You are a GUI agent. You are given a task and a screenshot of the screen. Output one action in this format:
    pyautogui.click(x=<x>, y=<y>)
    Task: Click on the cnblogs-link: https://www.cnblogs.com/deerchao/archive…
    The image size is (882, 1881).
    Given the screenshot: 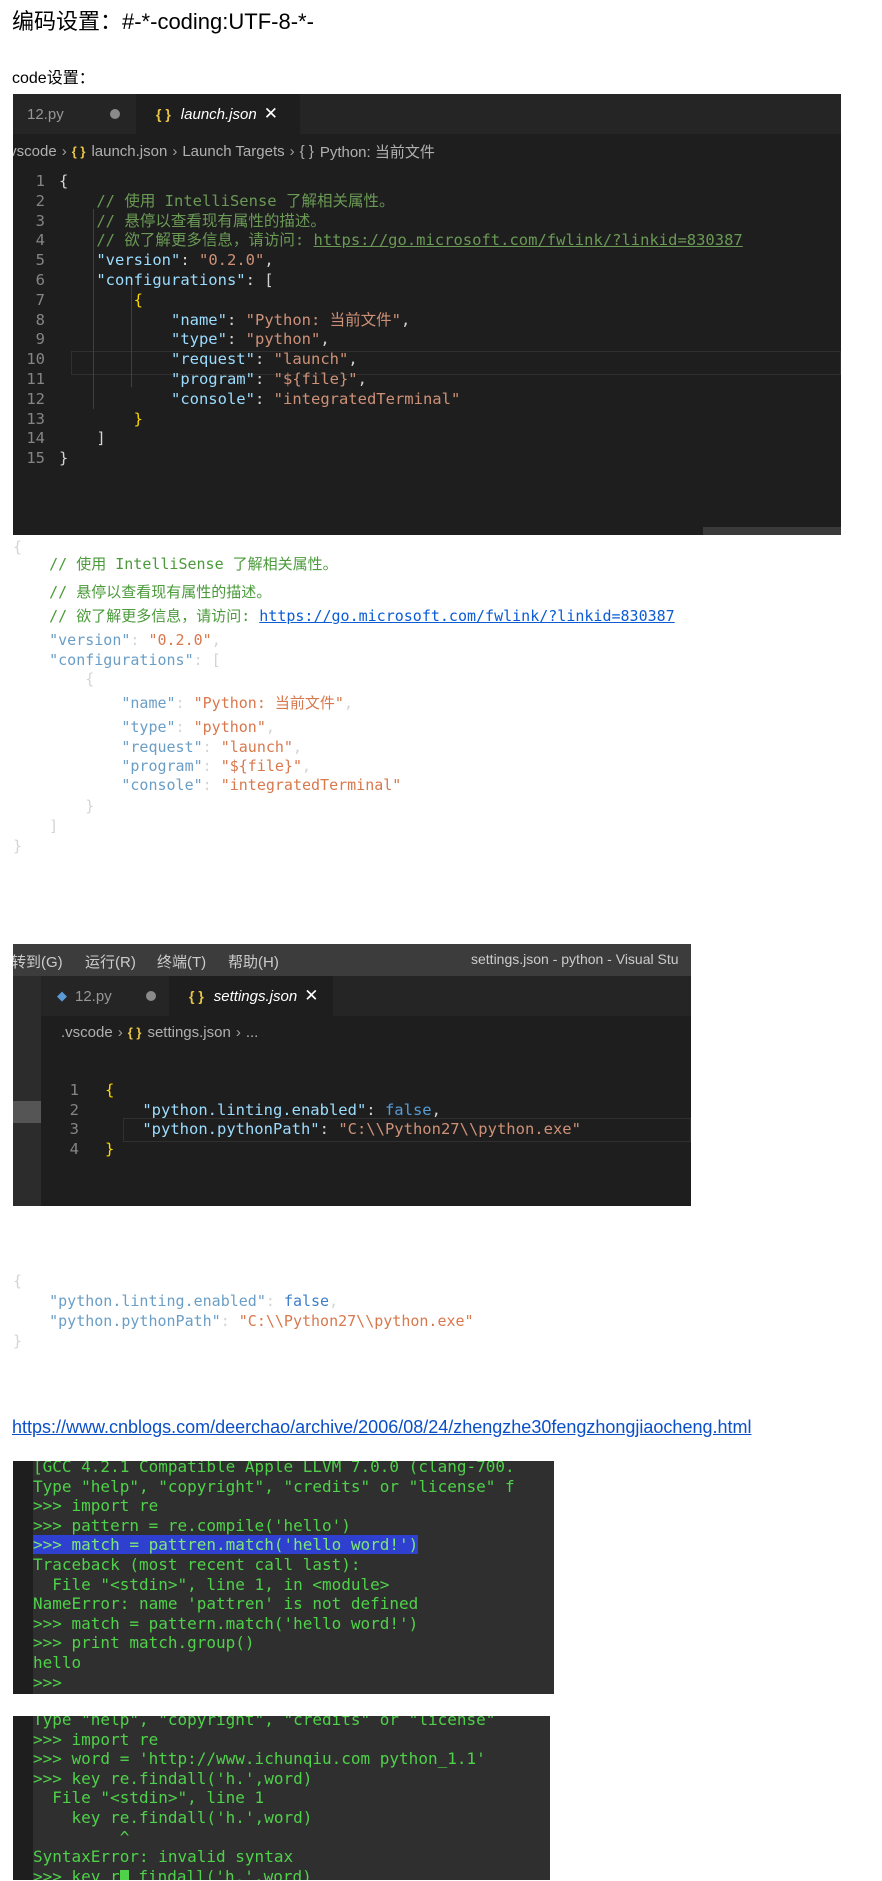 What is the action you would take?
    pyautogui.click(x=382, y=1427)
    